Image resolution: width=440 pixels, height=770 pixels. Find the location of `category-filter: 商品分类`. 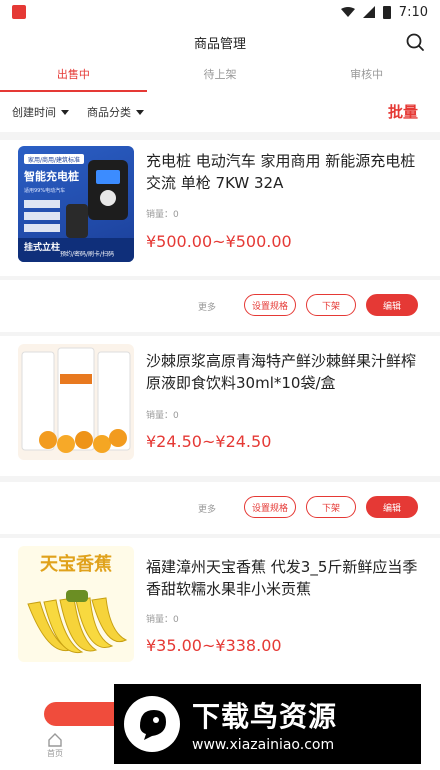

category-filter: 商品分类 is located at coordinates (115, 112).